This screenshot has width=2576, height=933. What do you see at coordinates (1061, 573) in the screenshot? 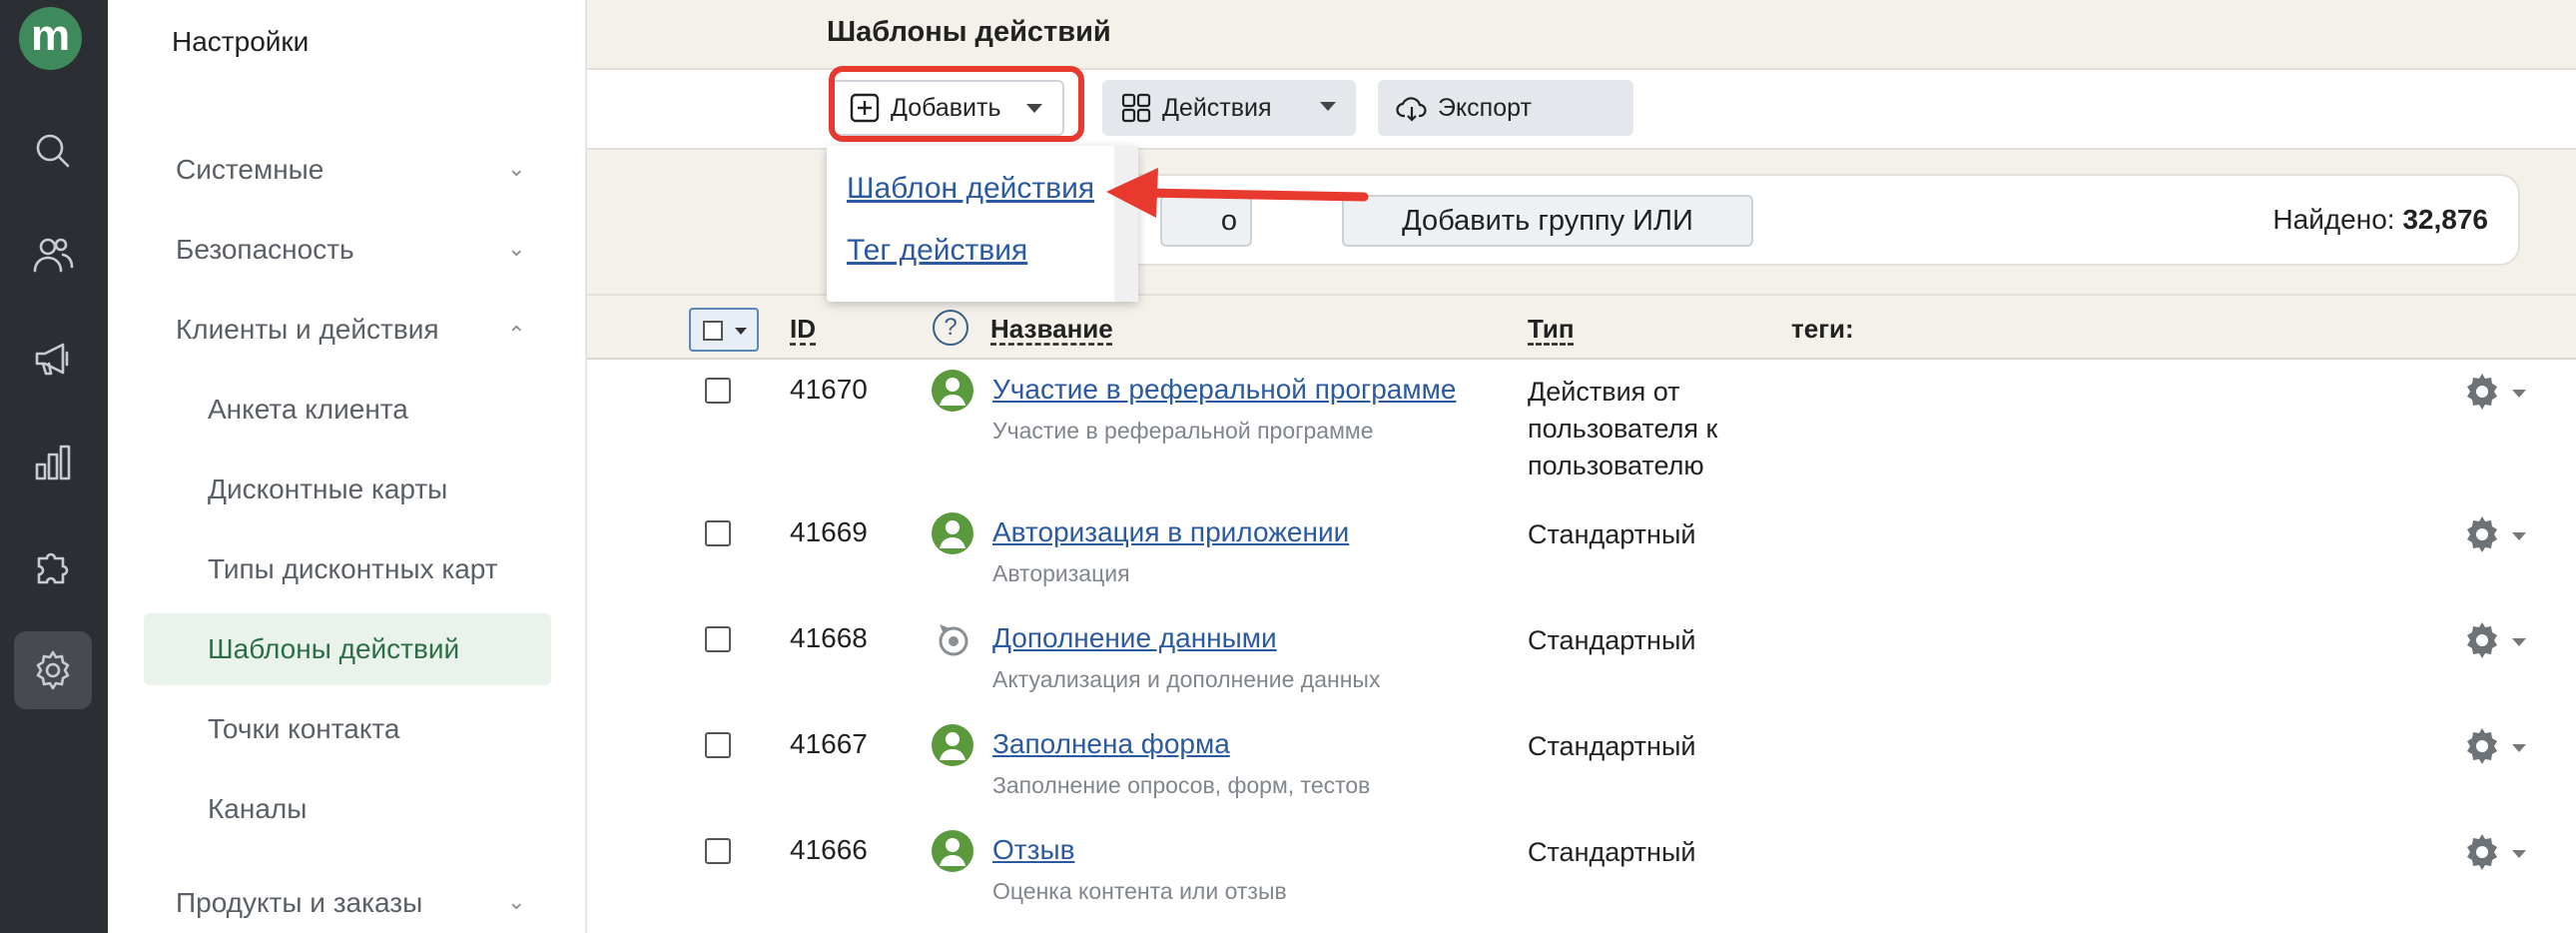
I see `row-description: Авторизация` at bounding box center [1061, 573].